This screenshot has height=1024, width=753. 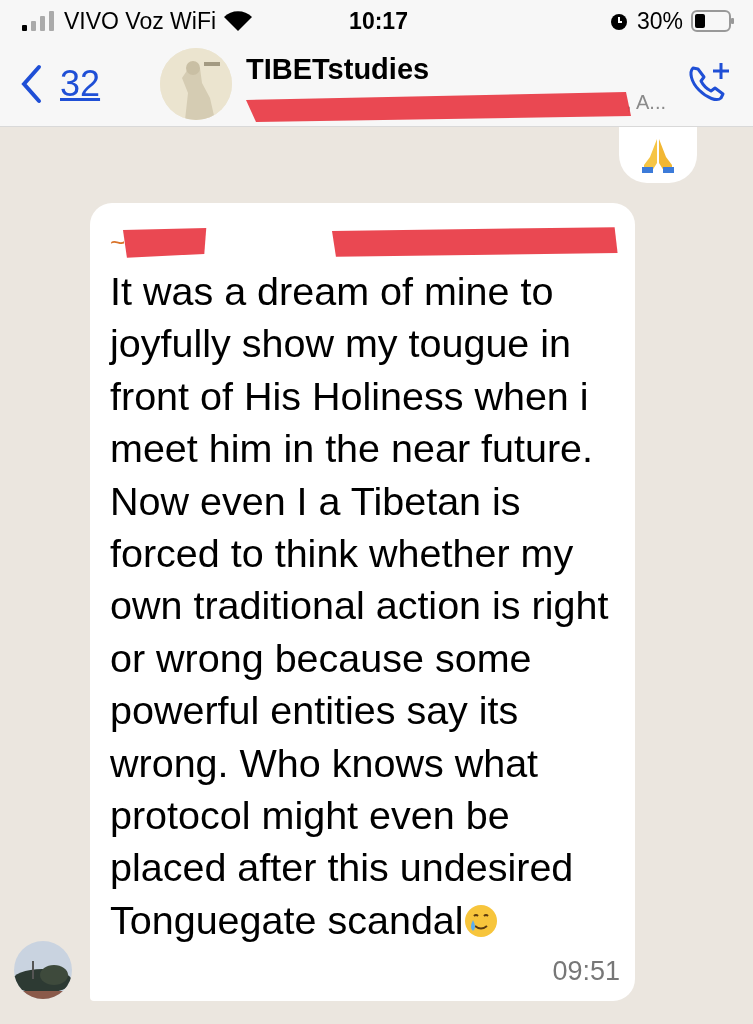 What do you see at coordinates (713, 21) in the screenshot?
I see `battery-icon` at bounding box center [713, 21].